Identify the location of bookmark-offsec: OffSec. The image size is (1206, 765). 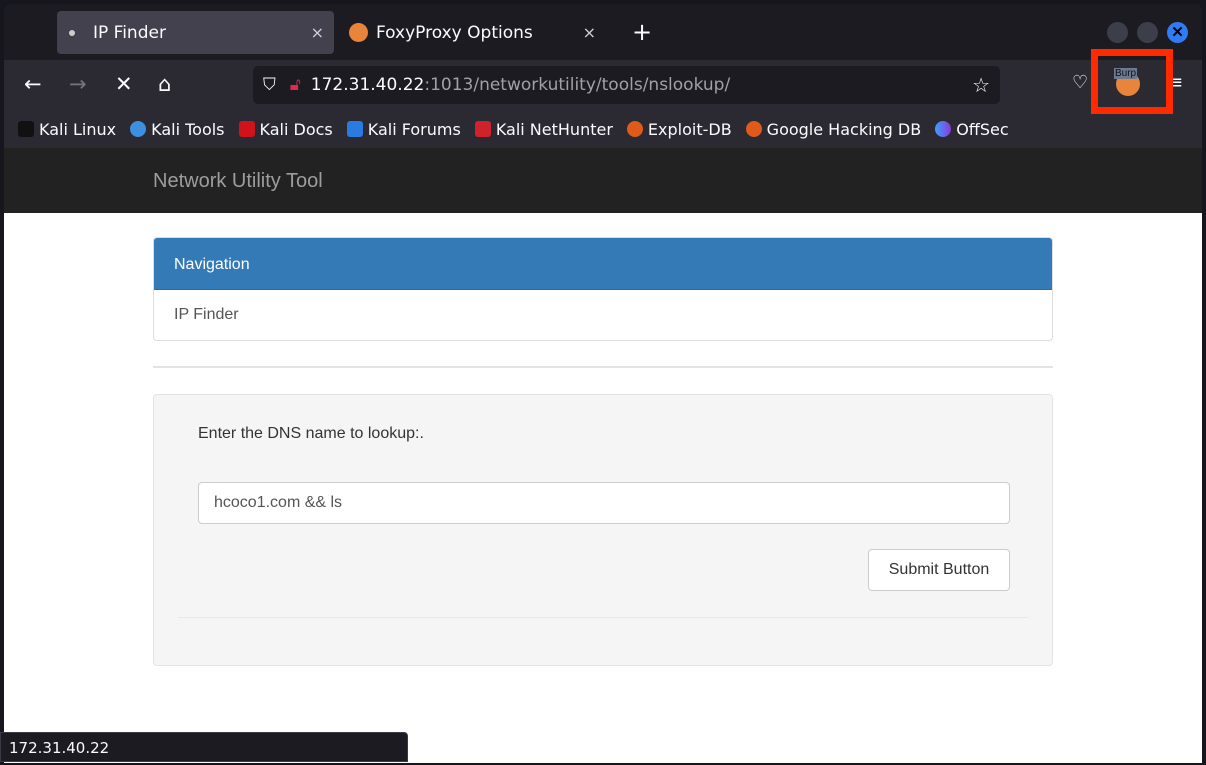
(972, 129).